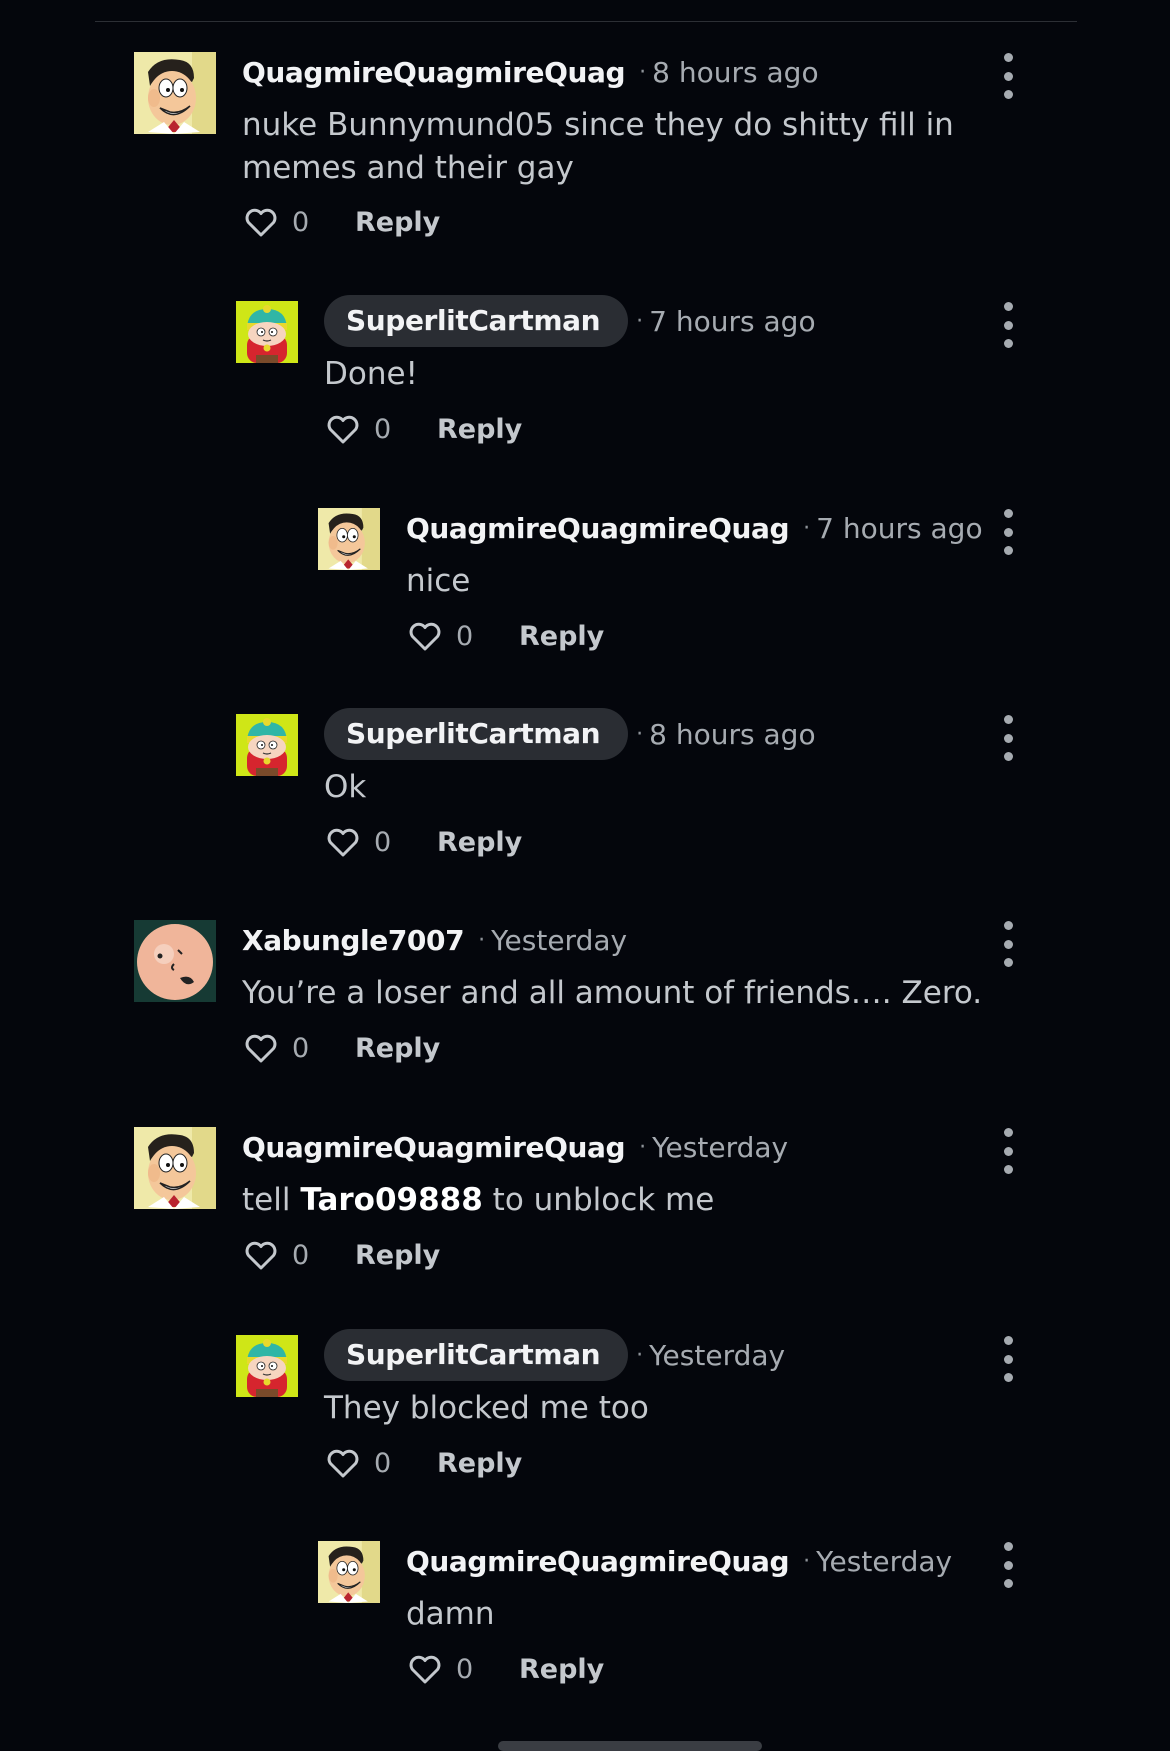 Image resolution: width=1170 pixels, height=1751 pixels. Describe the element at coordinates (438, 581) in the screenshot. I see `comment-text: nice` at that location.